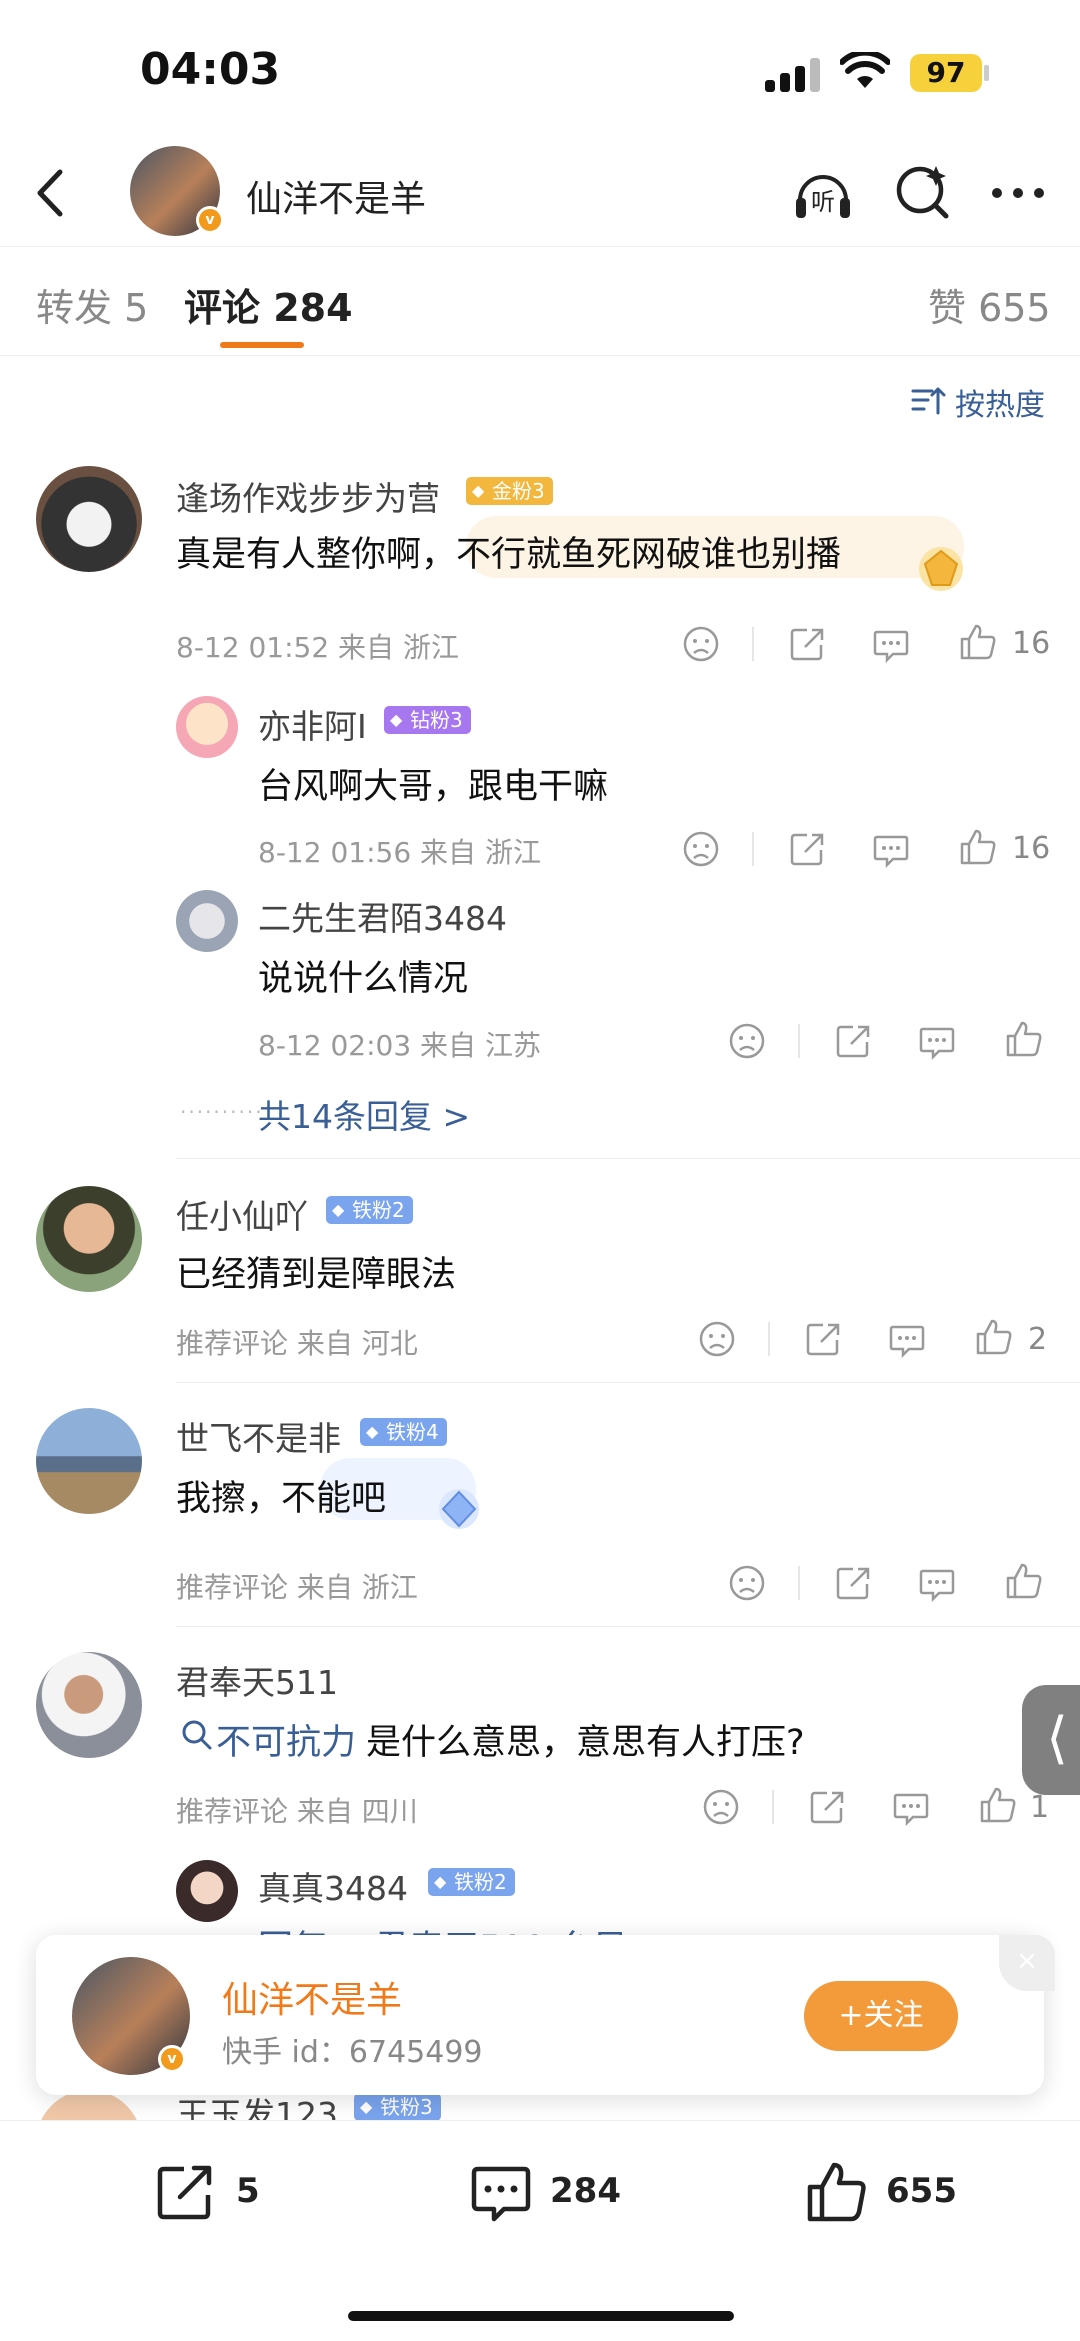  I want to click on close-icon: ×, so click(1027, 1963).